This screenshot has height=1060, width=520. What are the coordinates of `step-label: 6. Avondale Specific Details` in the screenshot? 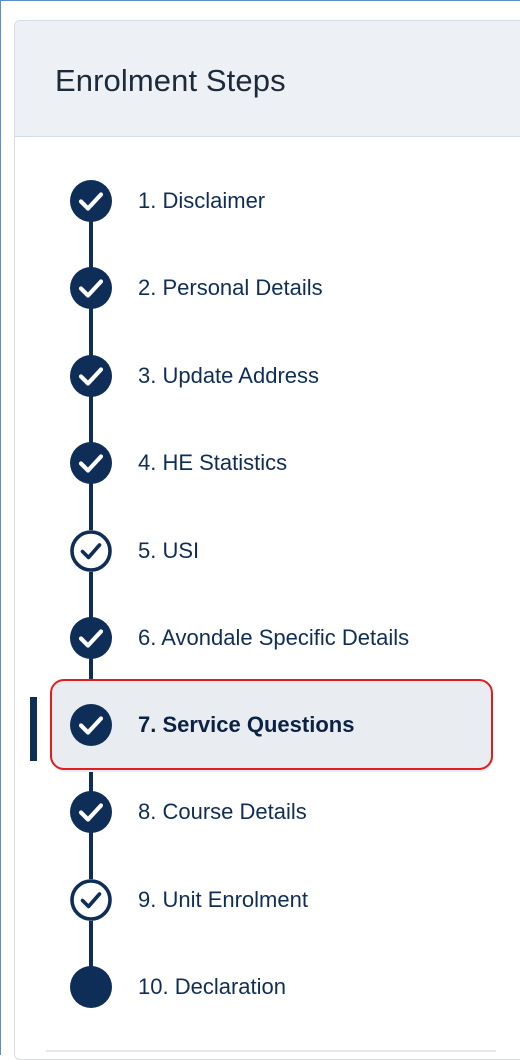 It's located at (274, 637).